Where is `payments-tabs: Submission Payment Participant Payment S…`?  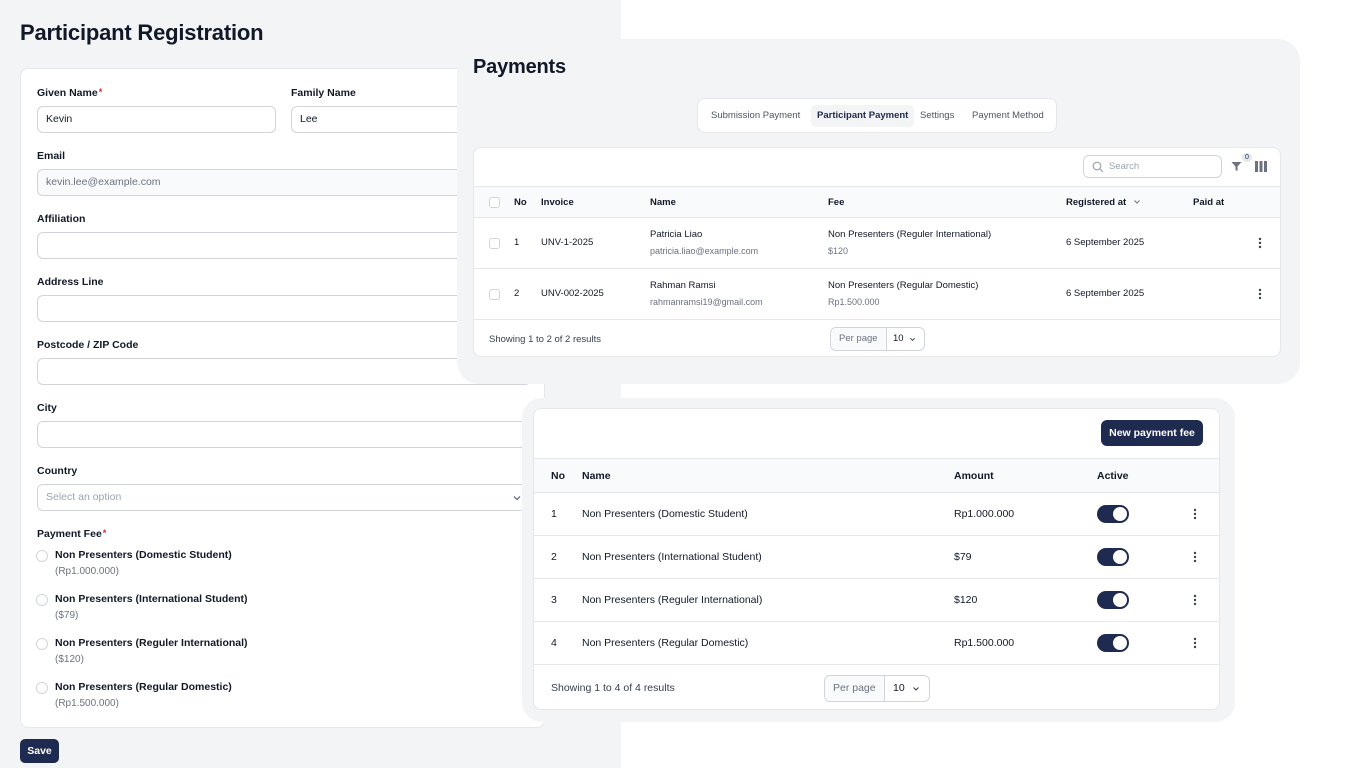 payments-tabs: Submission Payment Participant Payment S… is located at coordinates (877, 115).